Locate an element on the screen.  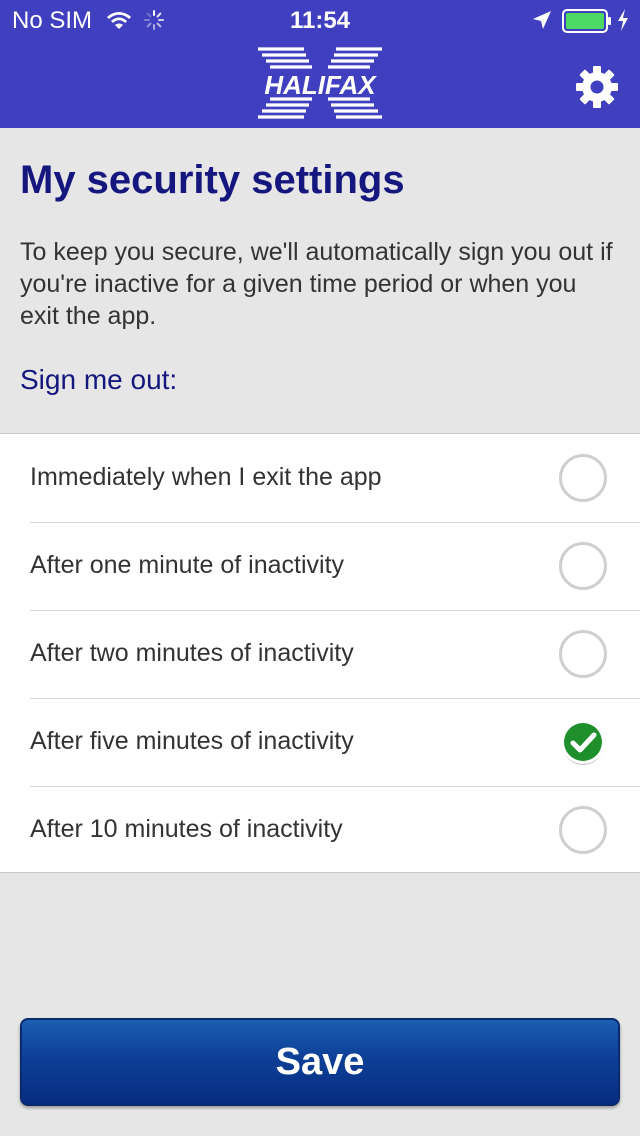
option-label: Immediately when I exit the app is located at coordinates (206, 477).